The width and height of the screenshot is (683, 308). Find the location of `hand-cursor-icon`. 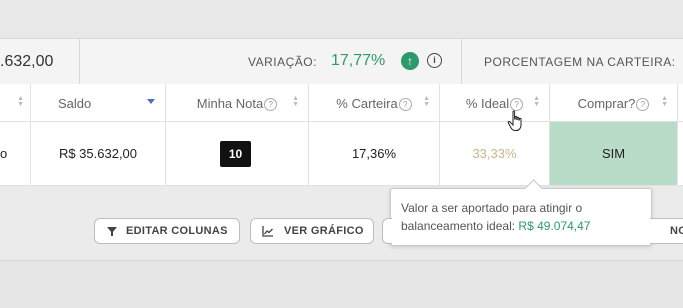

hand-cursor-icon is located at coordinates (514, 120).